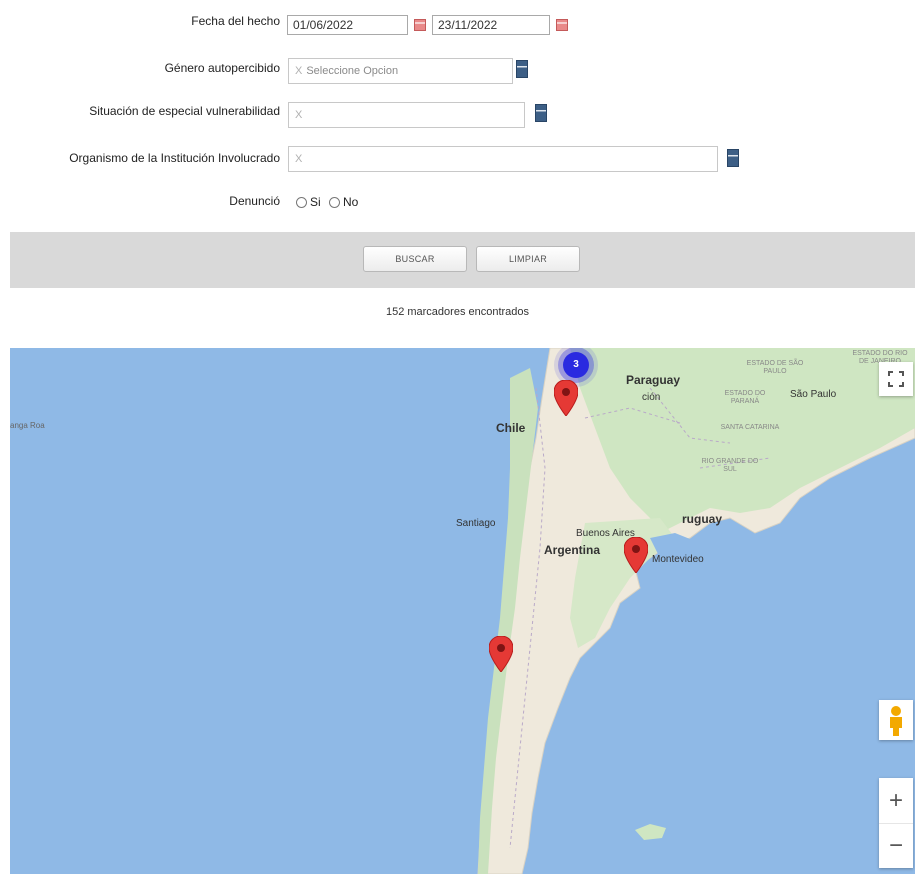 The image size is (915, 874). I want to click on radio-no-label: No, so click(351, 202).